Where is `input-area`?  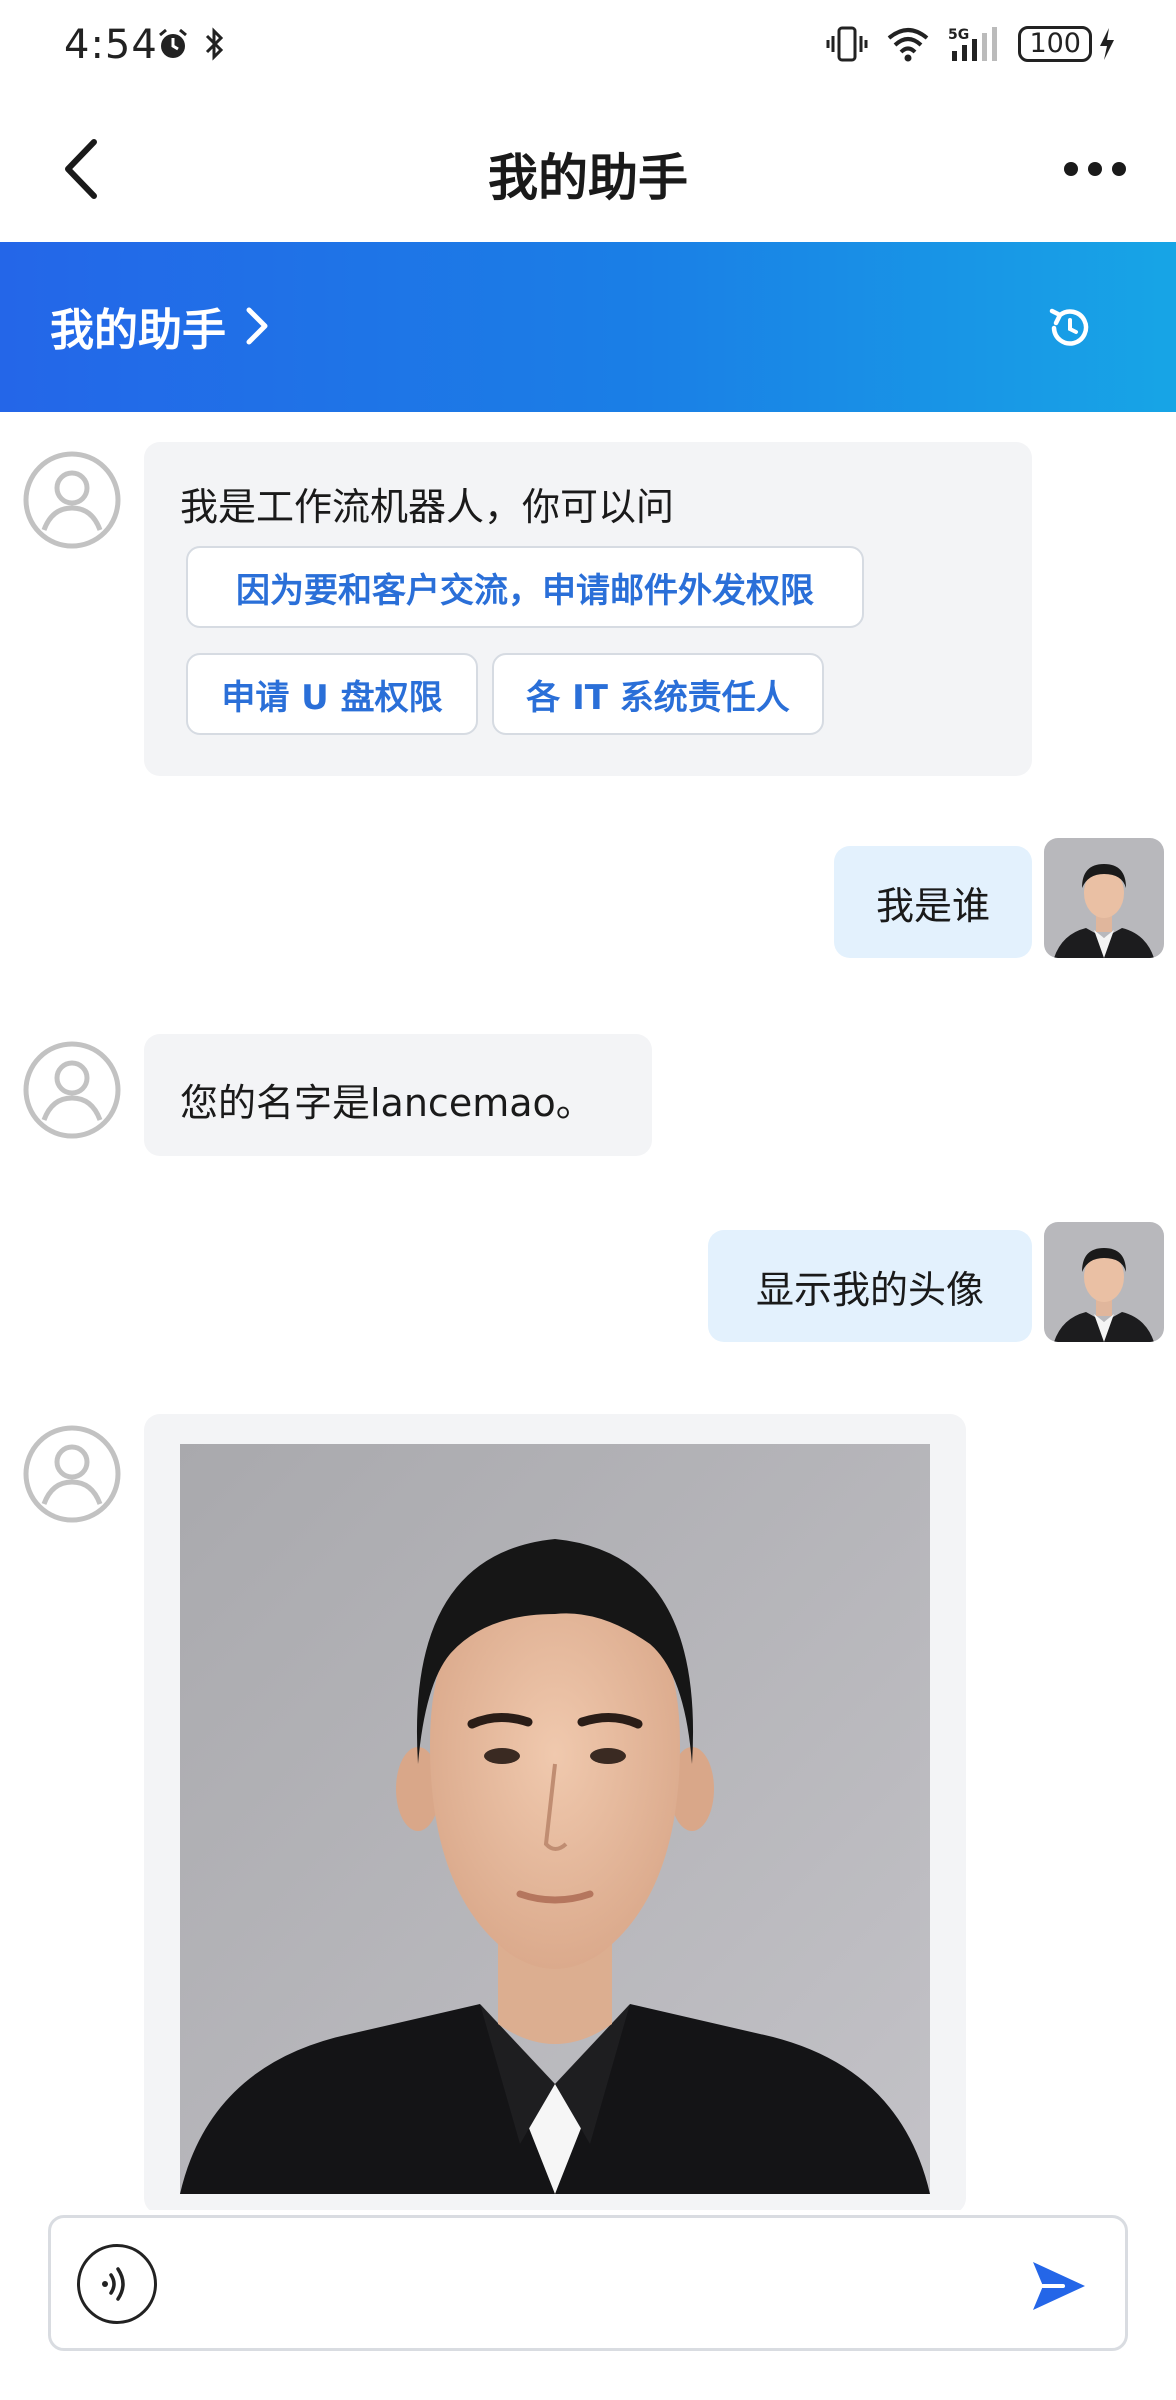
input-area is located at coordinates (588, 2305).